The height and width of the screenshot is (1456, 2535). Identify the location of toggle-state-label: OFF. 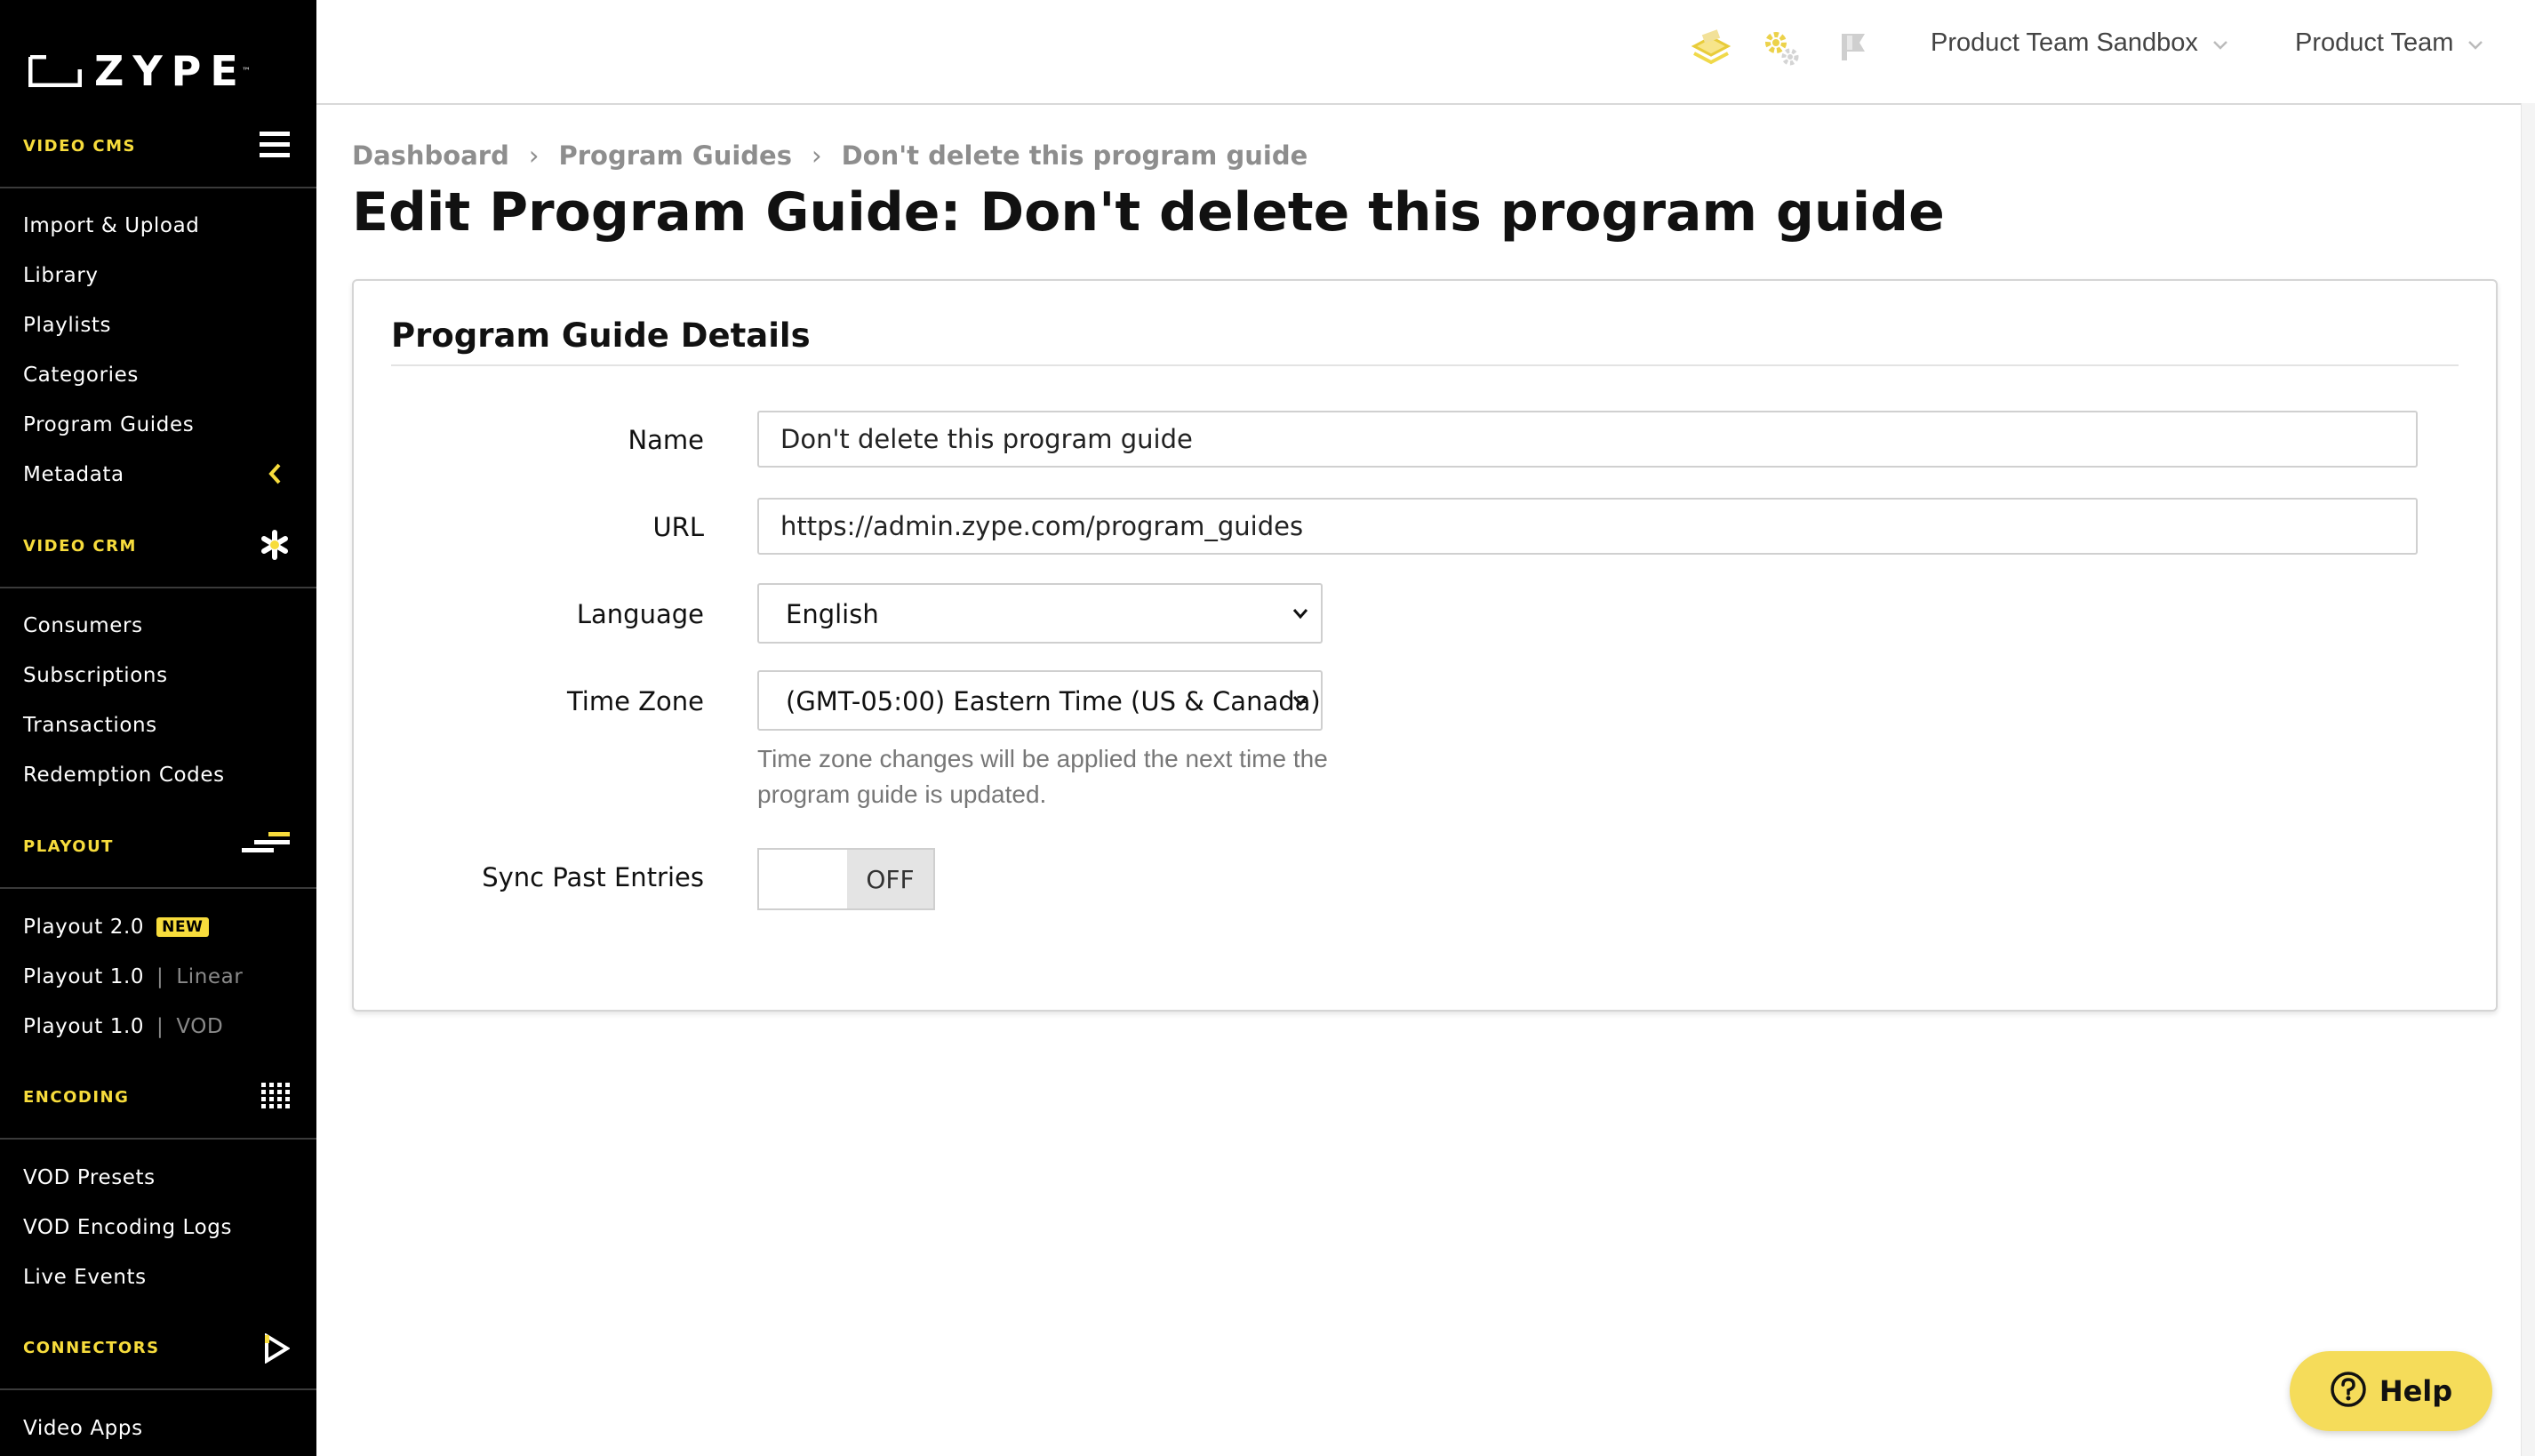
(889, 879).